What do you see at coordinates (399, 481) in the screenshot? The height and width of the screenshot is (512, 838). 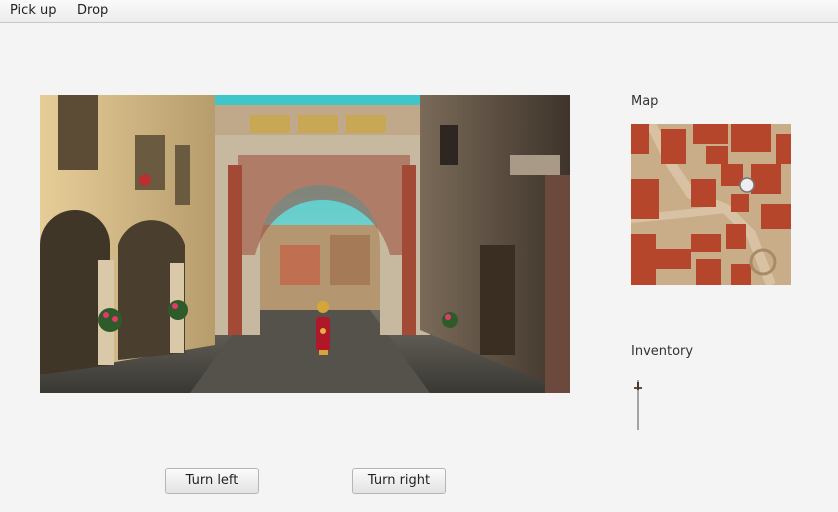 I see `turn-right-button: Turn right` at bounding box center [399, 481].